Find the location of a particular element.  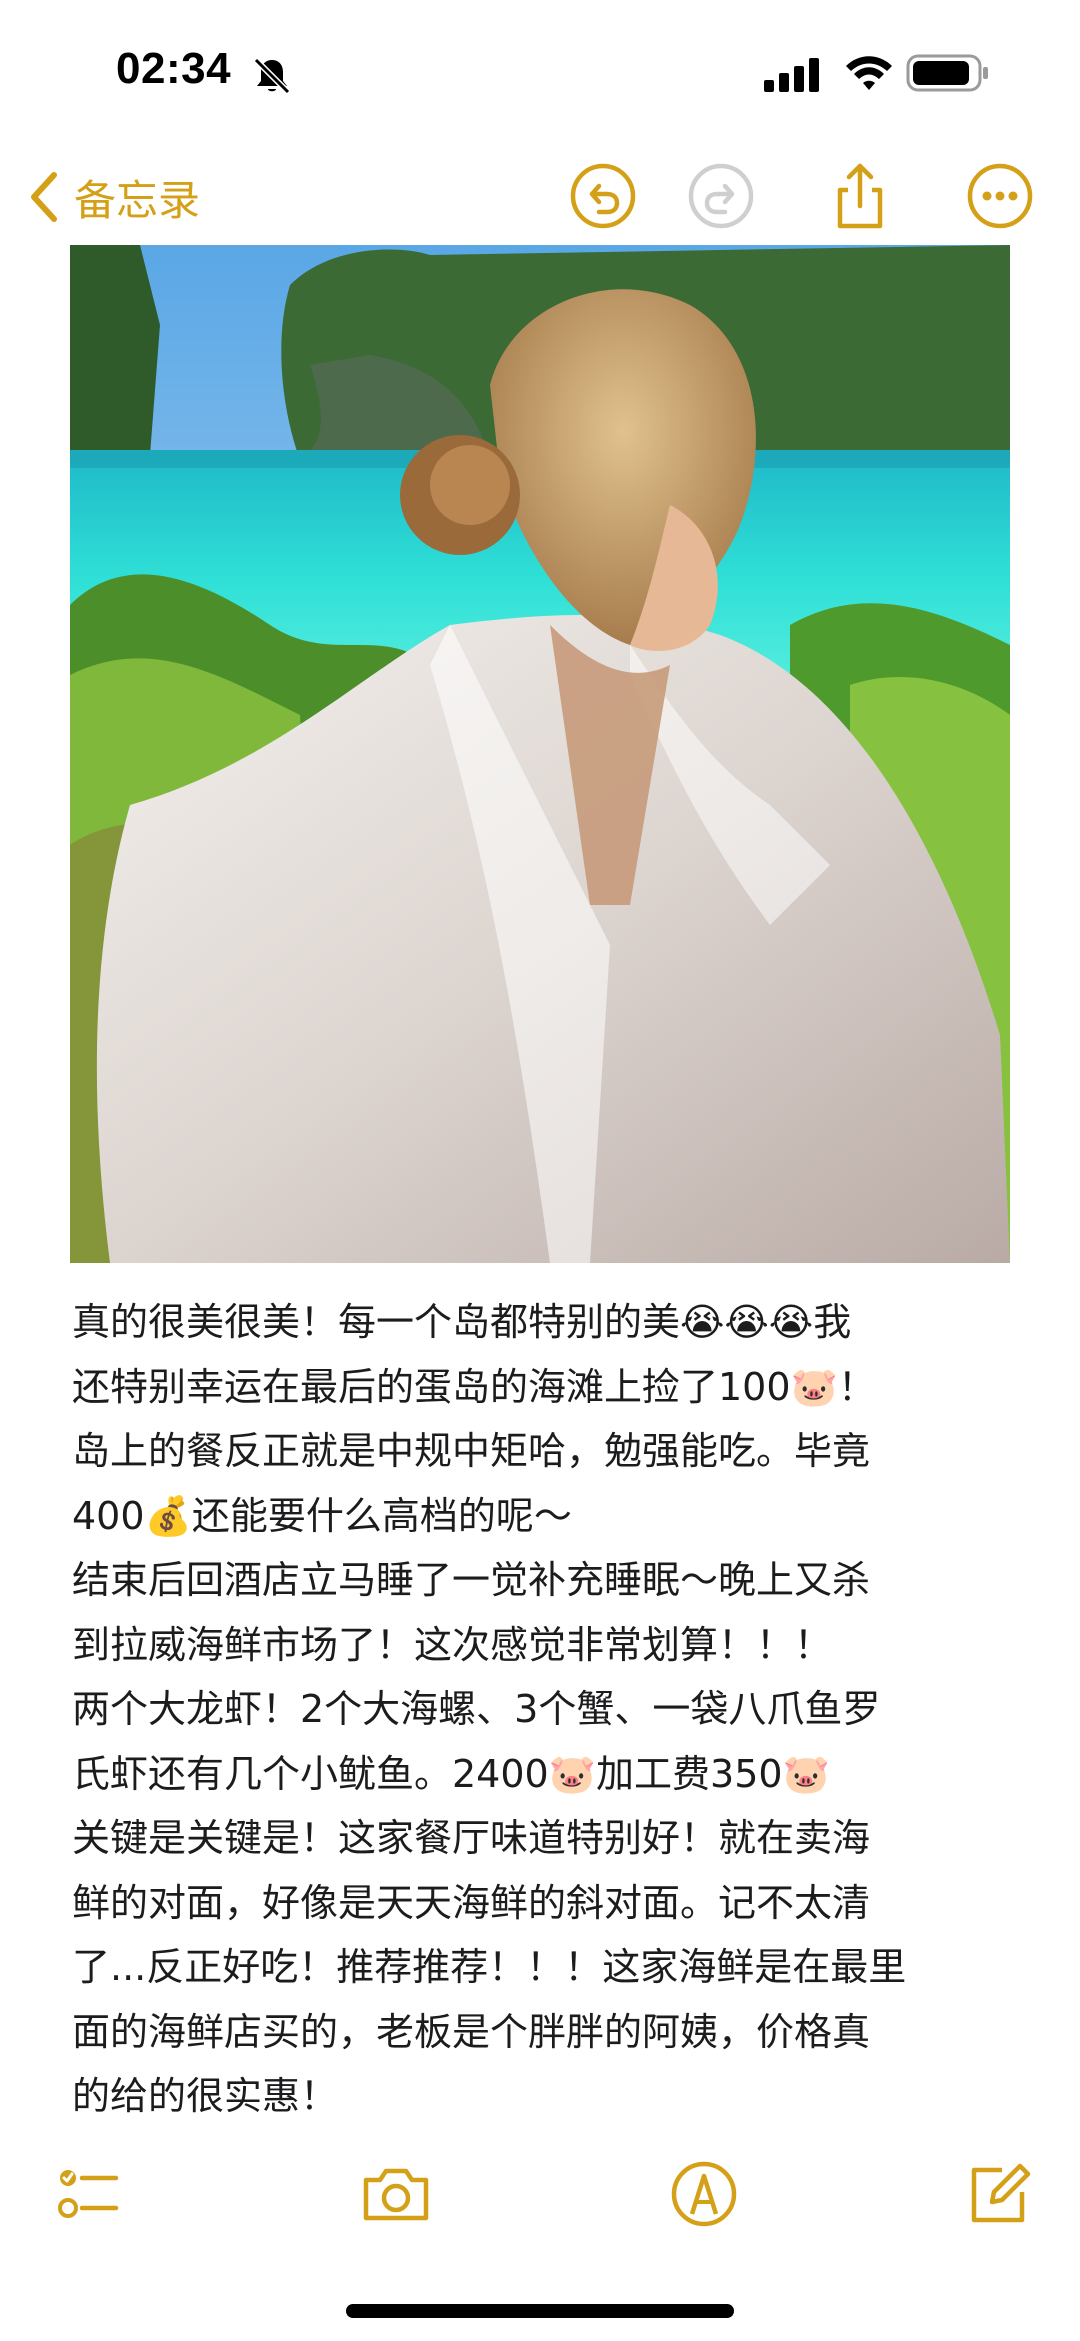

note-line-7: 两个大龙虾！2个大海螺、3个蟹、一袋八爪鱼罗 is located at coordinates (476, 1709).